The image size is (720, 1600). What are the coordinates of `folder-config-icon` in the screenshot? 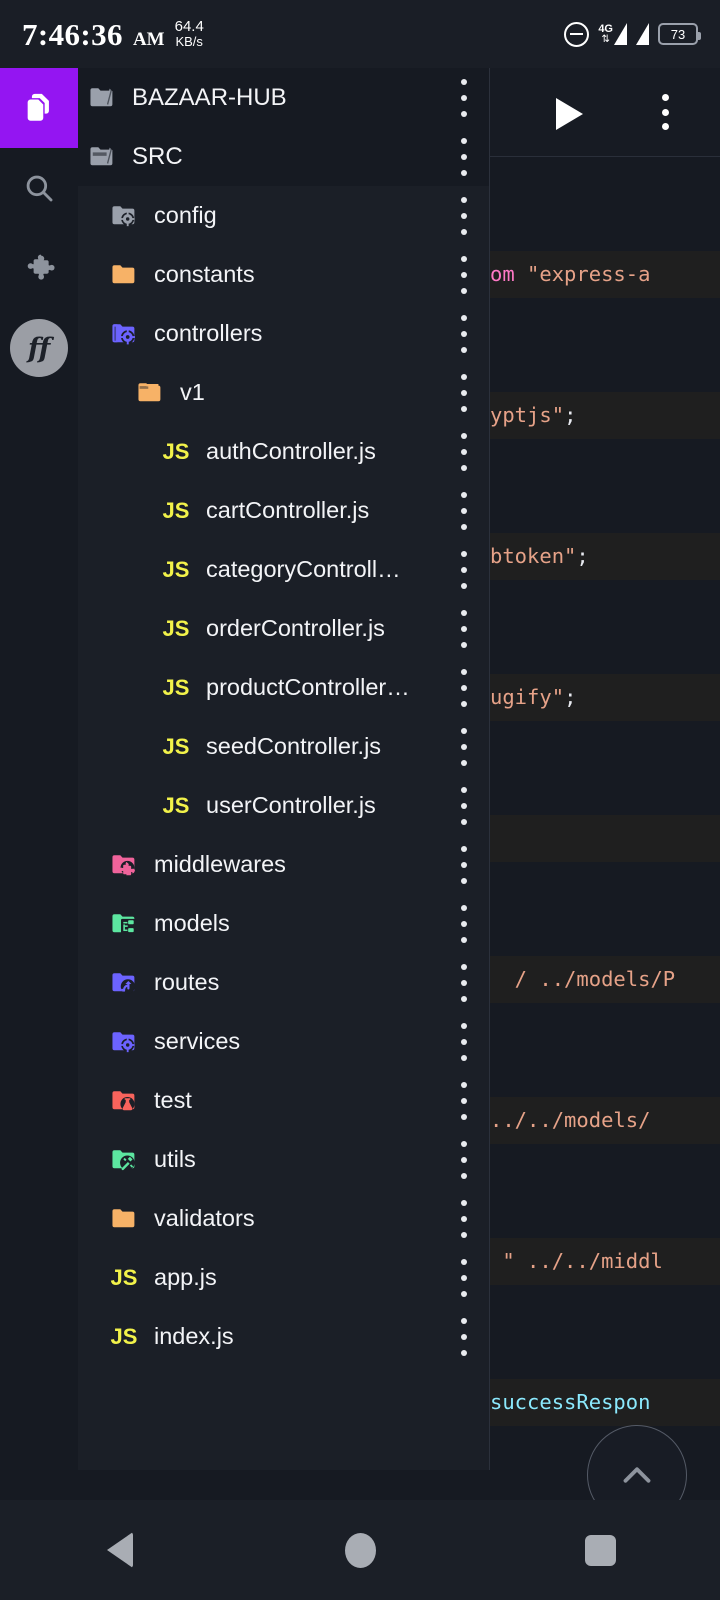 It's located at (124, 216).